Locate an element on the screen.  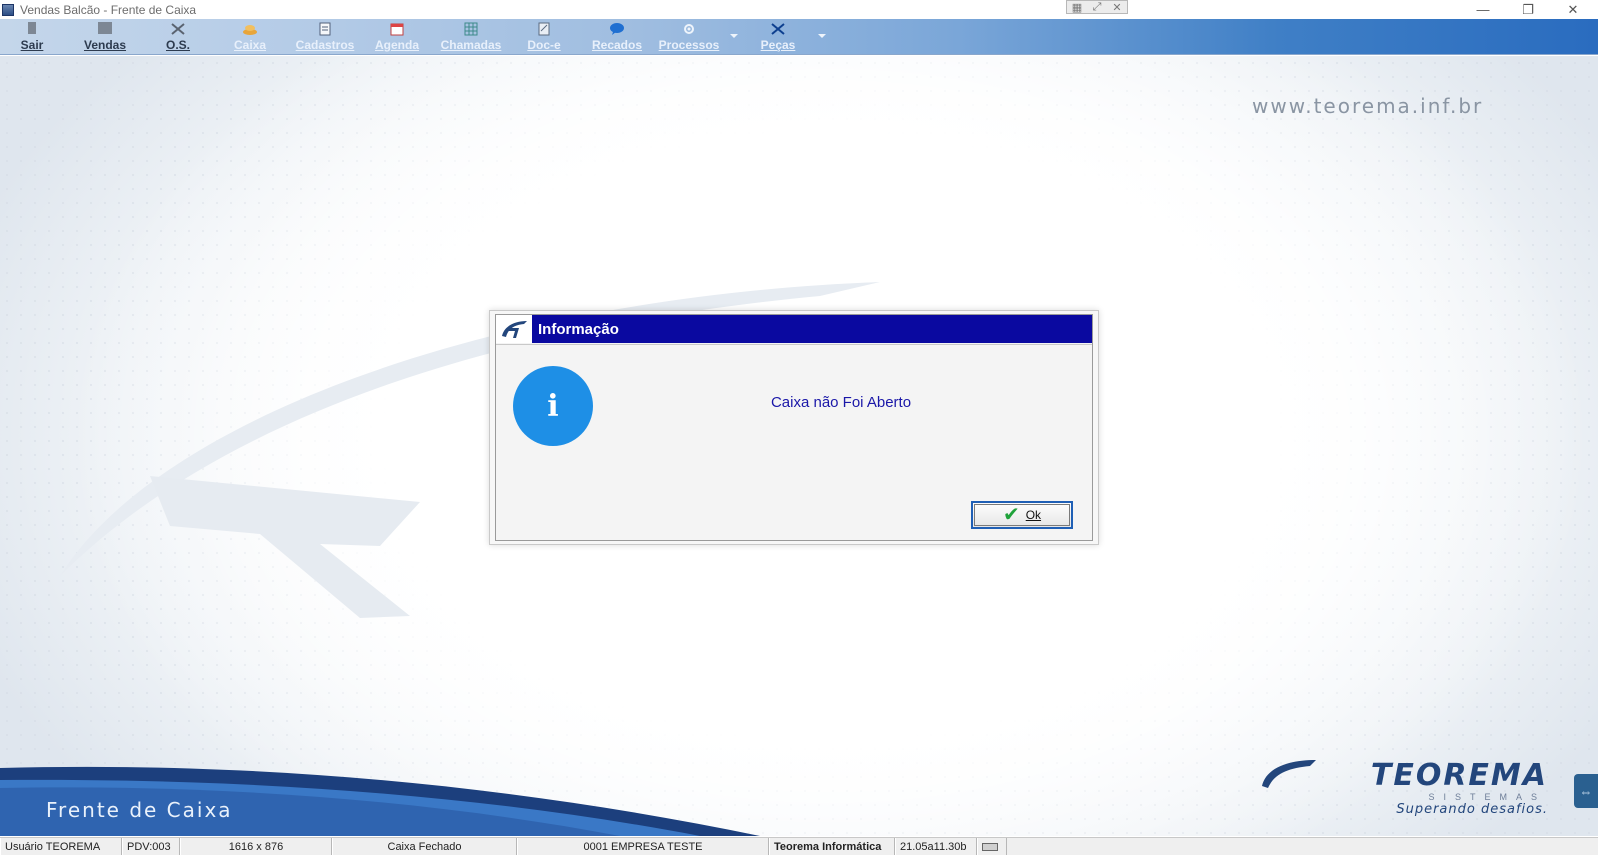
brand-logo: TEOREMA SISTEMAS Superando desafios. is located at coordinates (1403, 789).